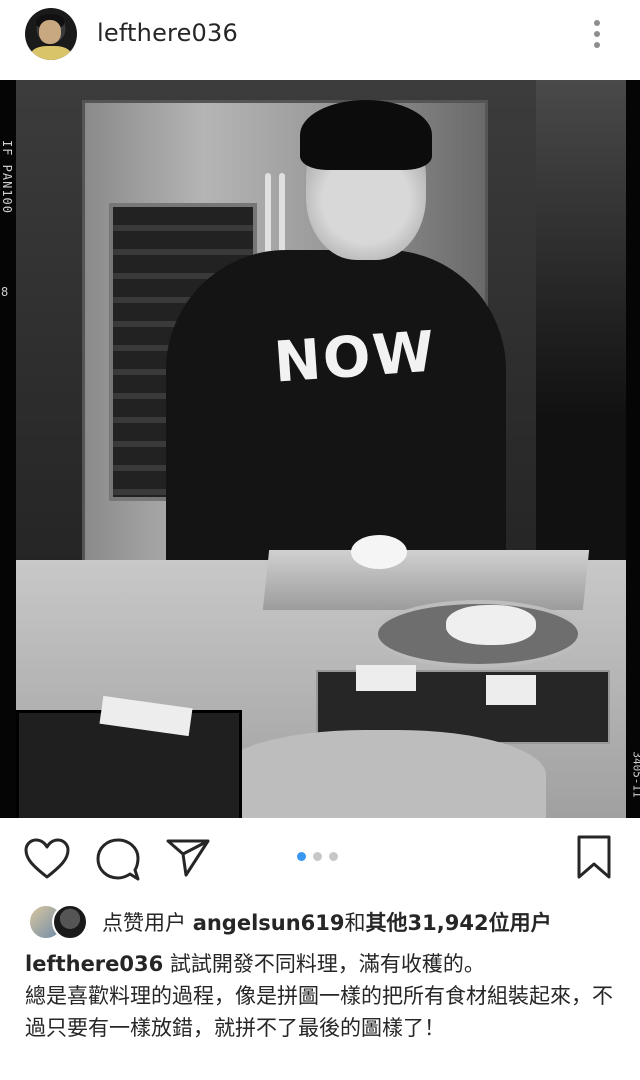 The height and width of the screenshot is (1080, 640). Describe the element at coordinates (51, 53) in the screenshot. I see `avatar-shirt` at that location.